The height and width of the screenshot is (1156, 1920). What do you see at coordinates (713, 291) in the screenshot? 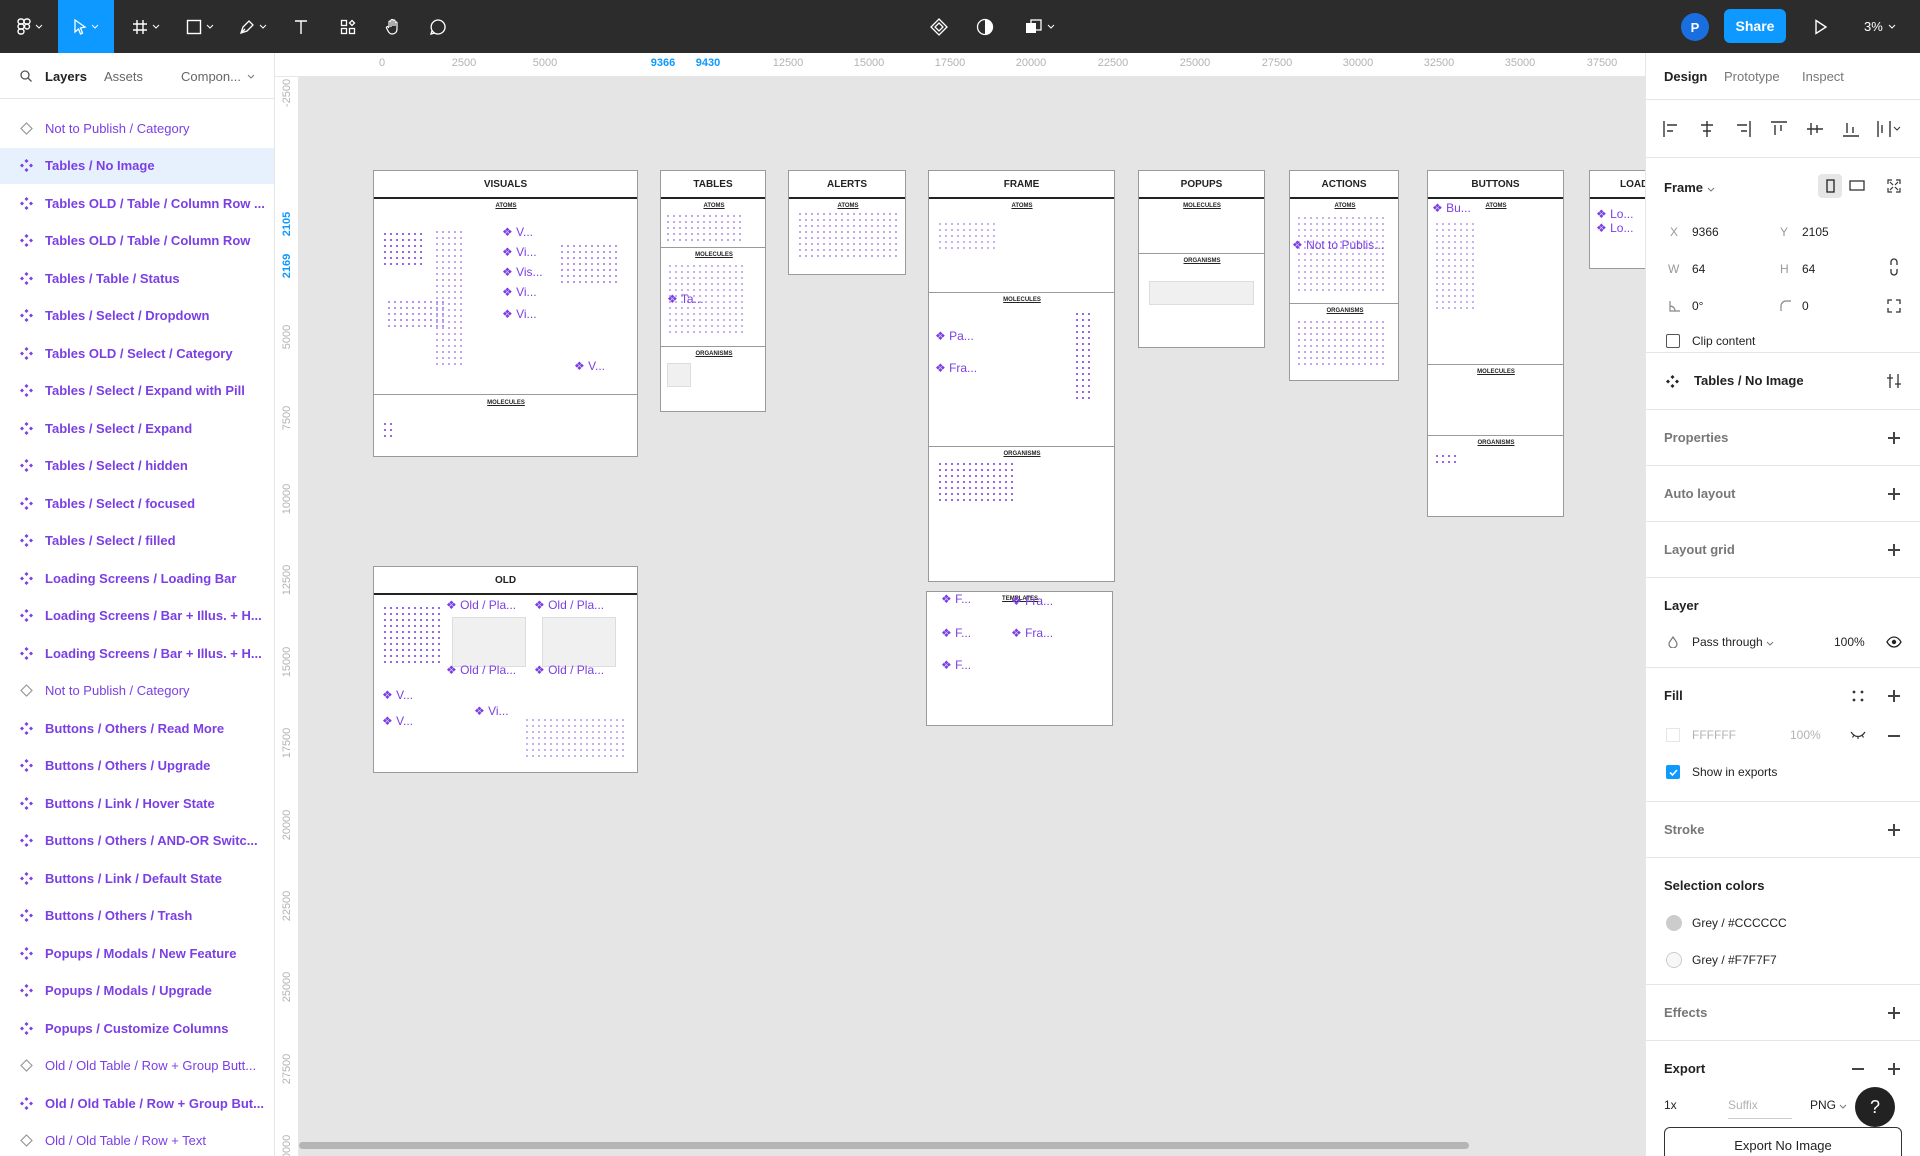
I see `frame-tables: TABLES ATOMS MOLECULES ❖ Ta... ORGANISMS` at bounding box center [713, 291].